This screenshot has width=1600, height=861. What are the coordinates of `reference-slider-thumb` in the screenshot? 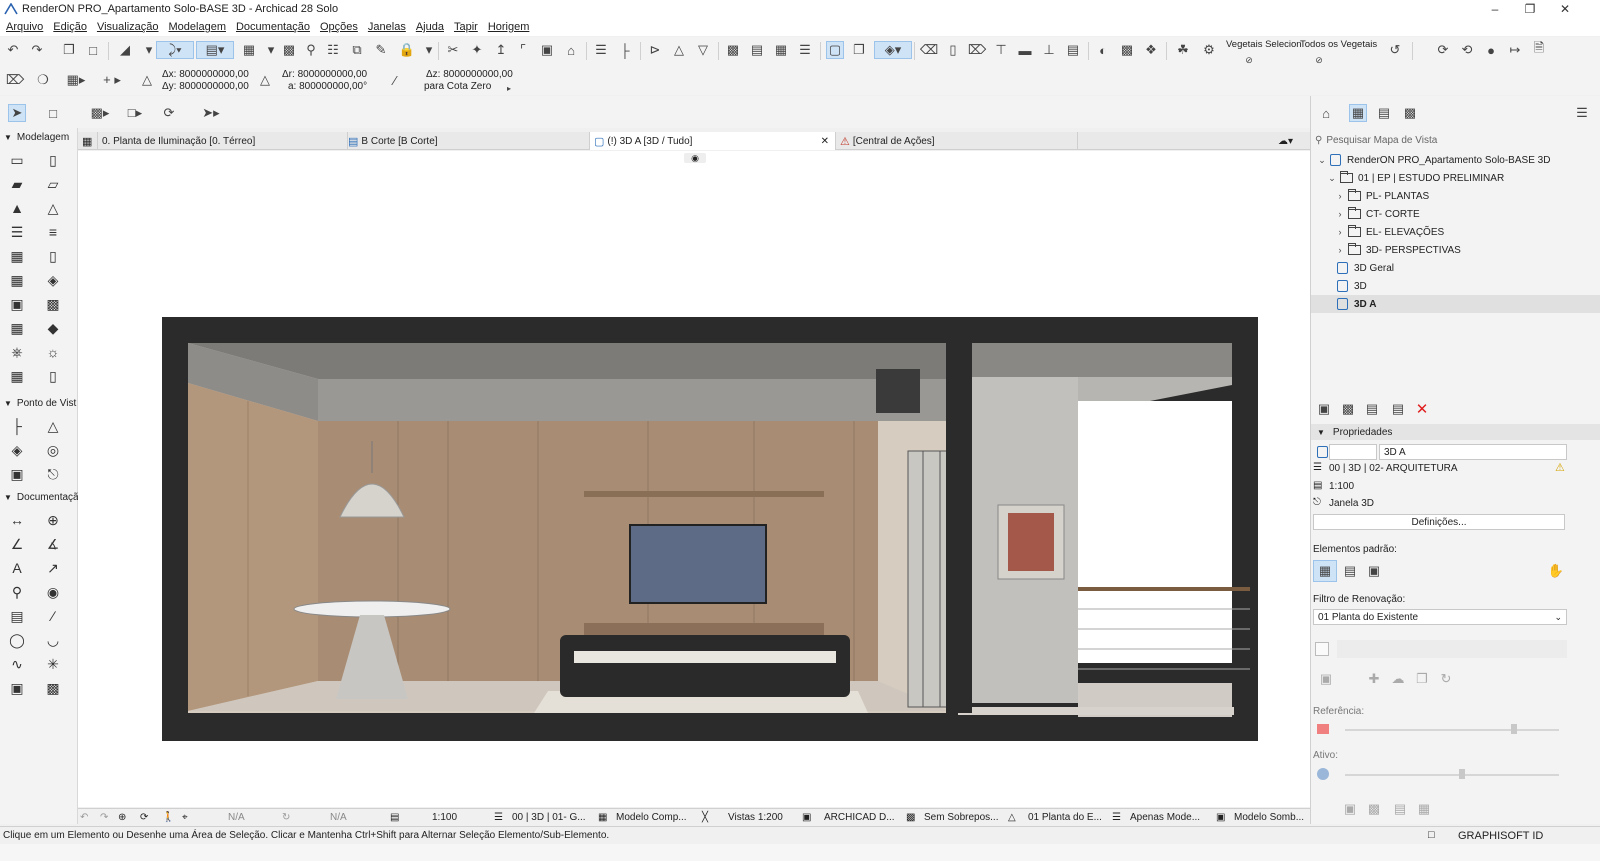 It's located at (1514, 729).